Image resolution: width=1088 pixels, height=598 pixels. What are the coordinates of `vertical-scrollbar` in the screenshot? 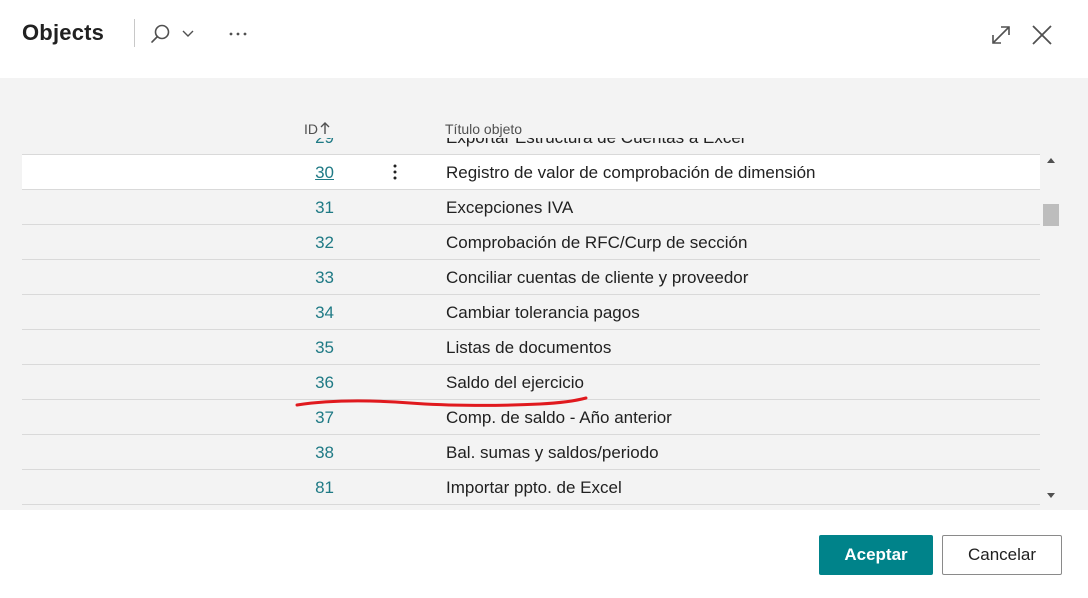 It's located at (1051, 332).